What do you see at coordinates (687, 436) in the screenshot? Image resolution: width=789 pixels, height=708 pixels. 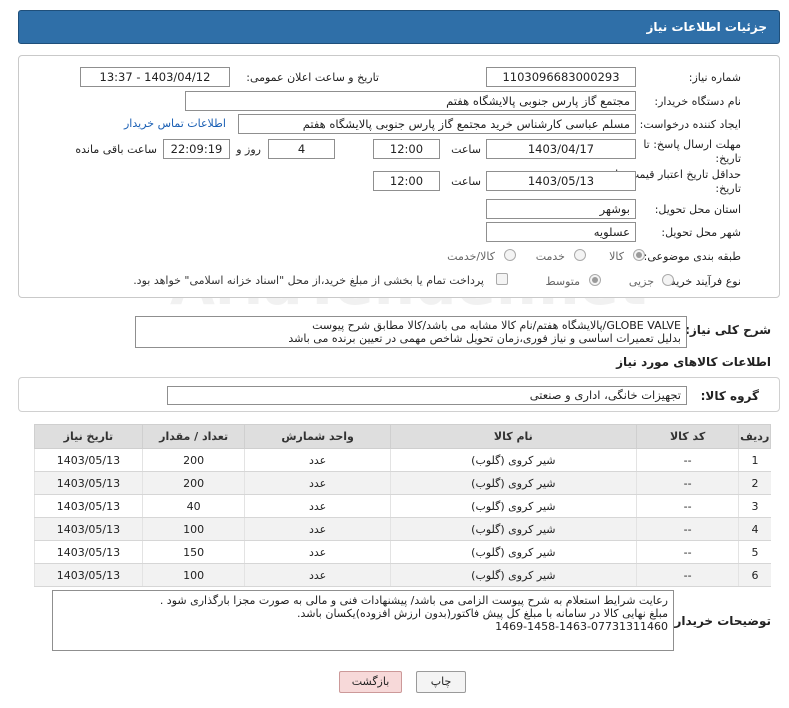 I see `col-code-header: کد کالا` at bounding box center [687, 436].